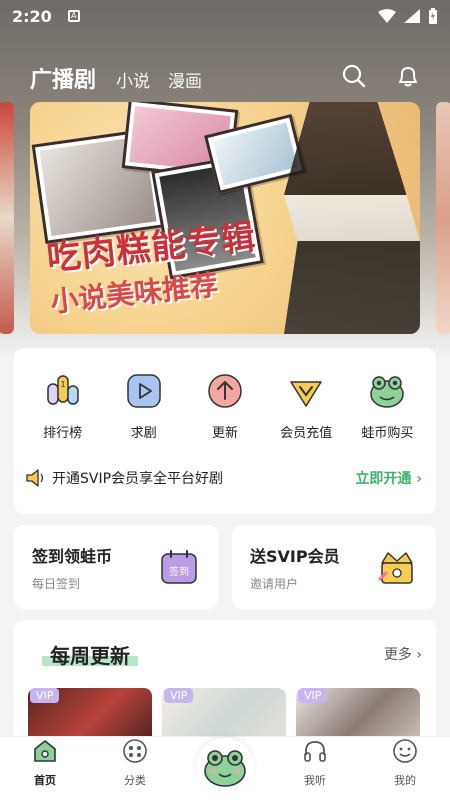  What do you see at coordinates (90, 654) in the screenshot?
I see `weekly-title: 每周更新` at bounding box center [90, 654].